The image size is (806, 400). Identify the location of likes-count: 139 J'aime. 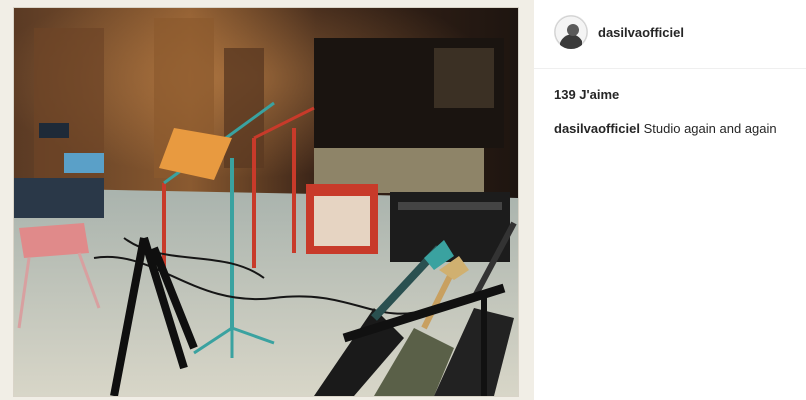
(586, 94).